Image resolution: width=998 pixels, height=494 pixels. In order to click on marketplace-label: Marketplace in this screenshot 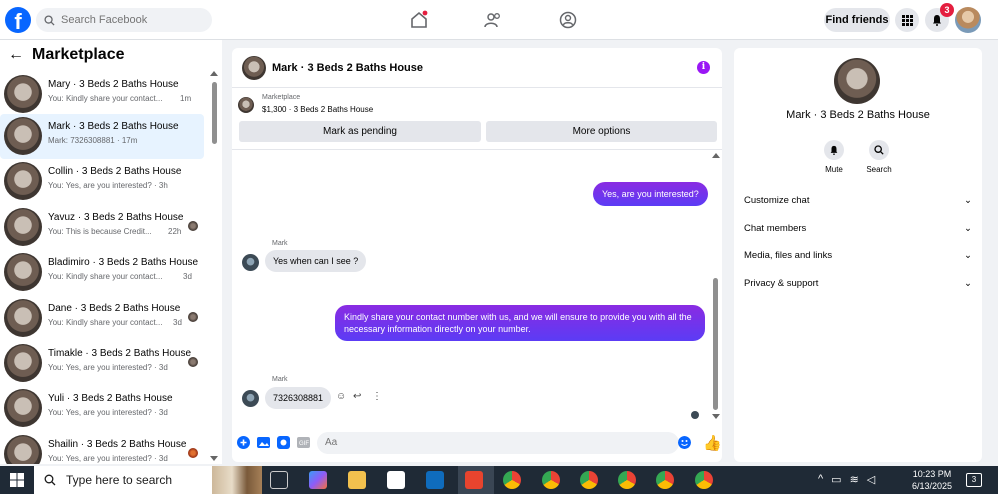, I will do `click(281, 97)`.